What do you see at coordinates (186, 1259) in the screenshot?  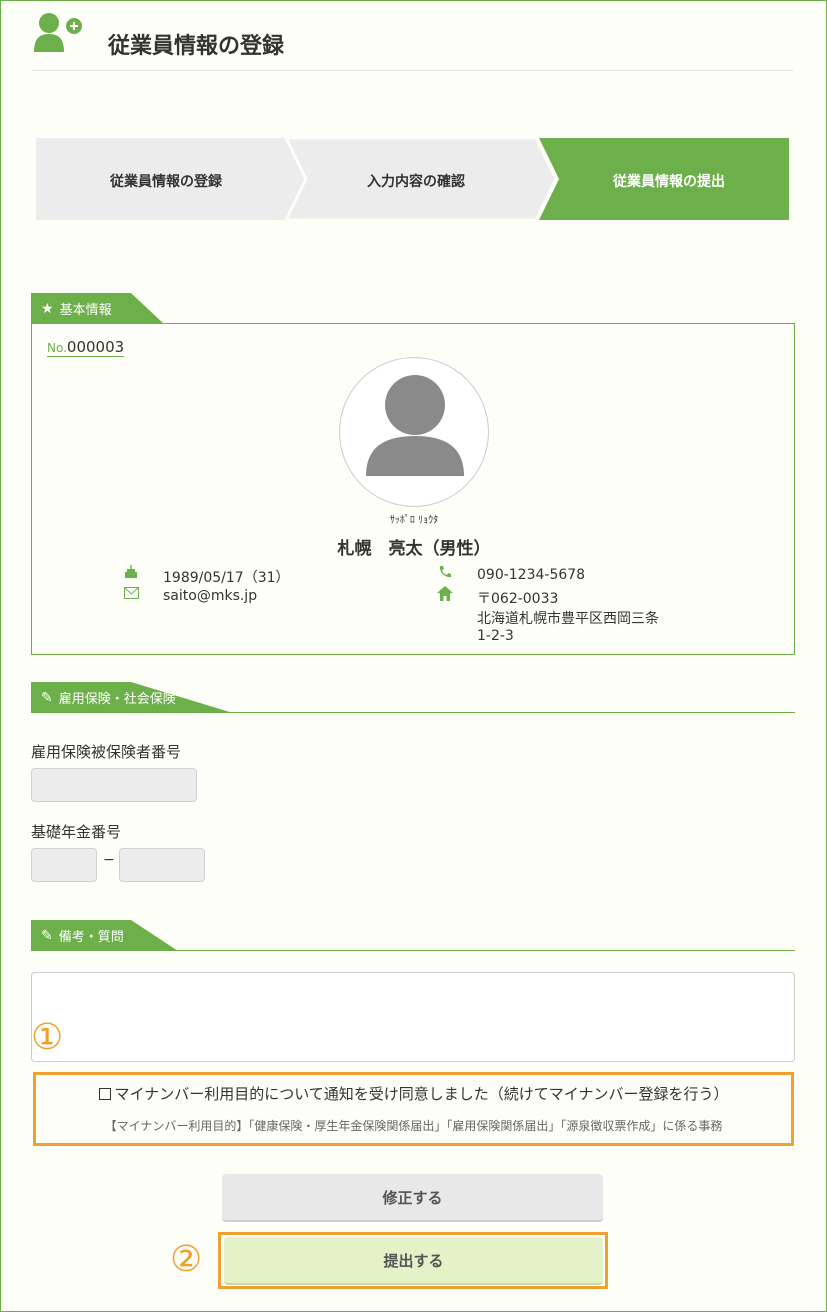 I see `marker-two: ②` at bounding box center [186, 1259].